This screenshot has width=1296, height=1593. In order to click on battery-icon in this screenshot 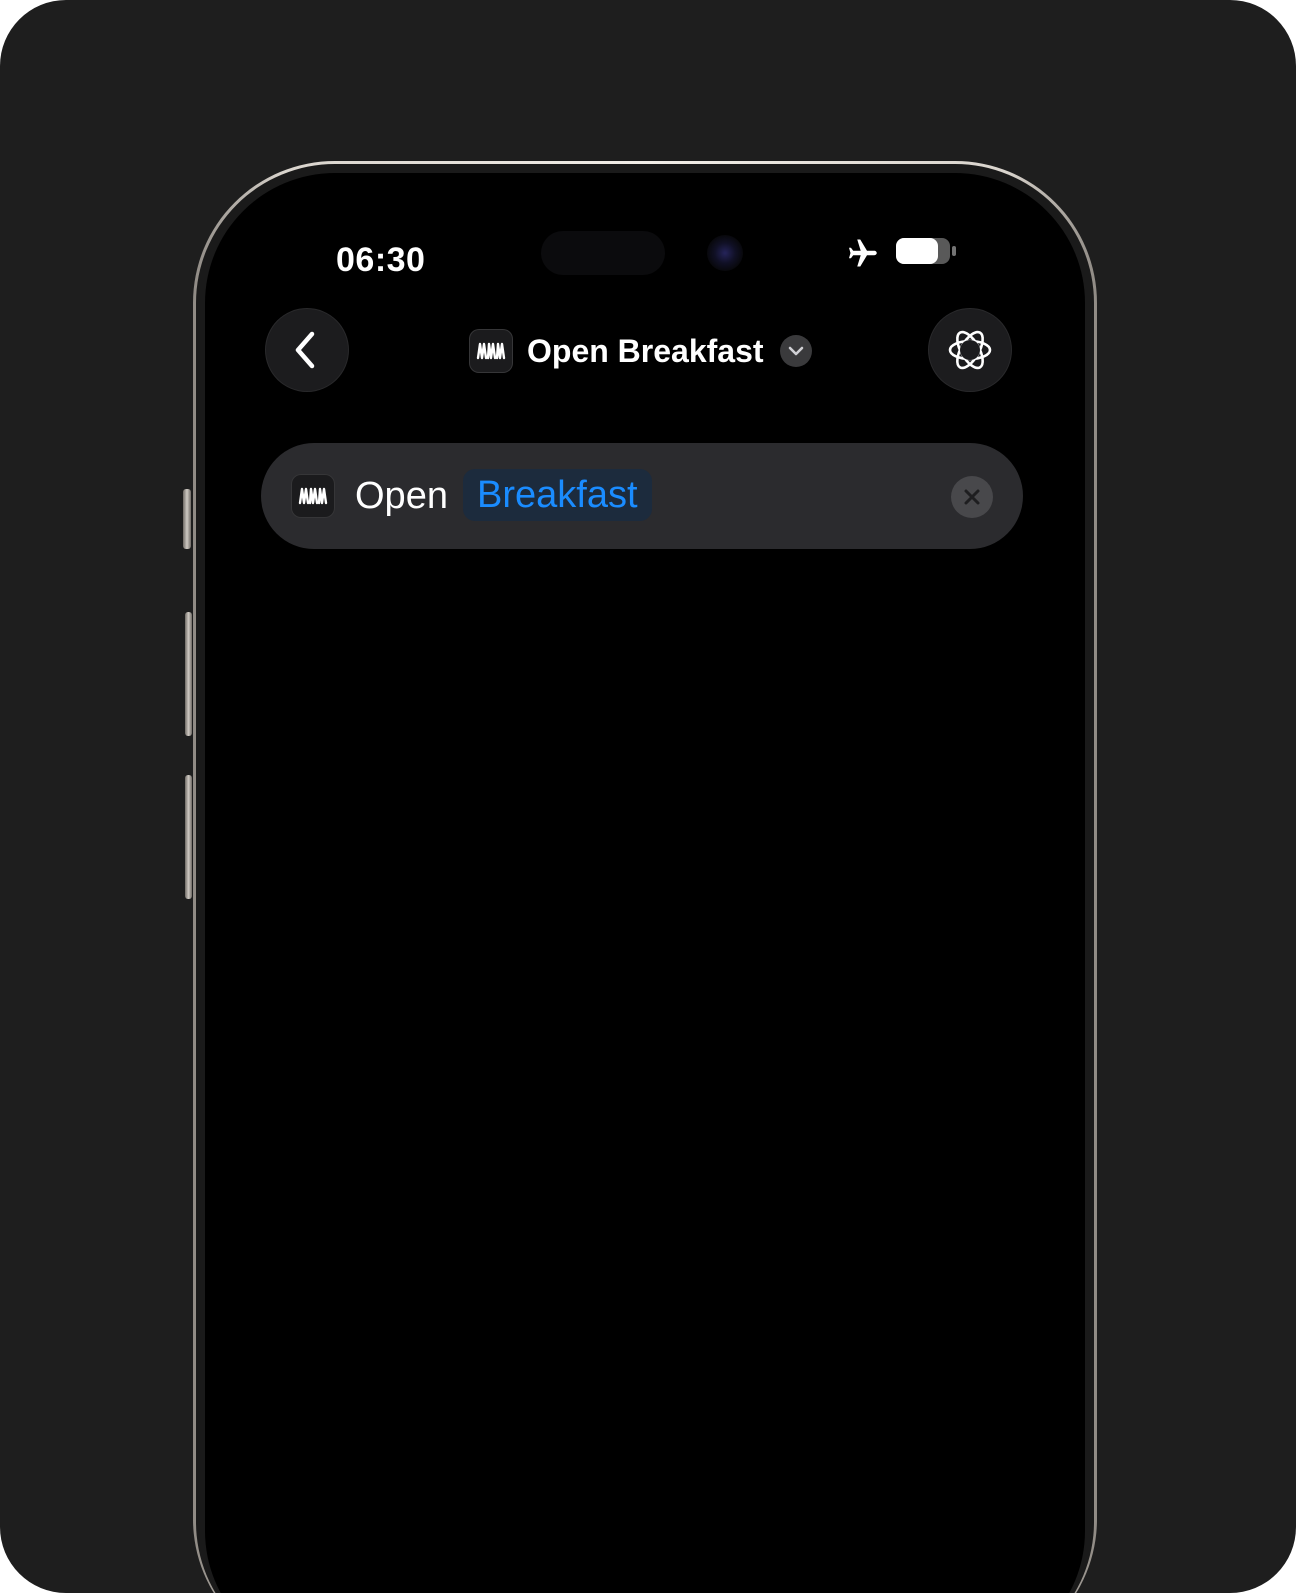, I will do `click(926, 251)`.